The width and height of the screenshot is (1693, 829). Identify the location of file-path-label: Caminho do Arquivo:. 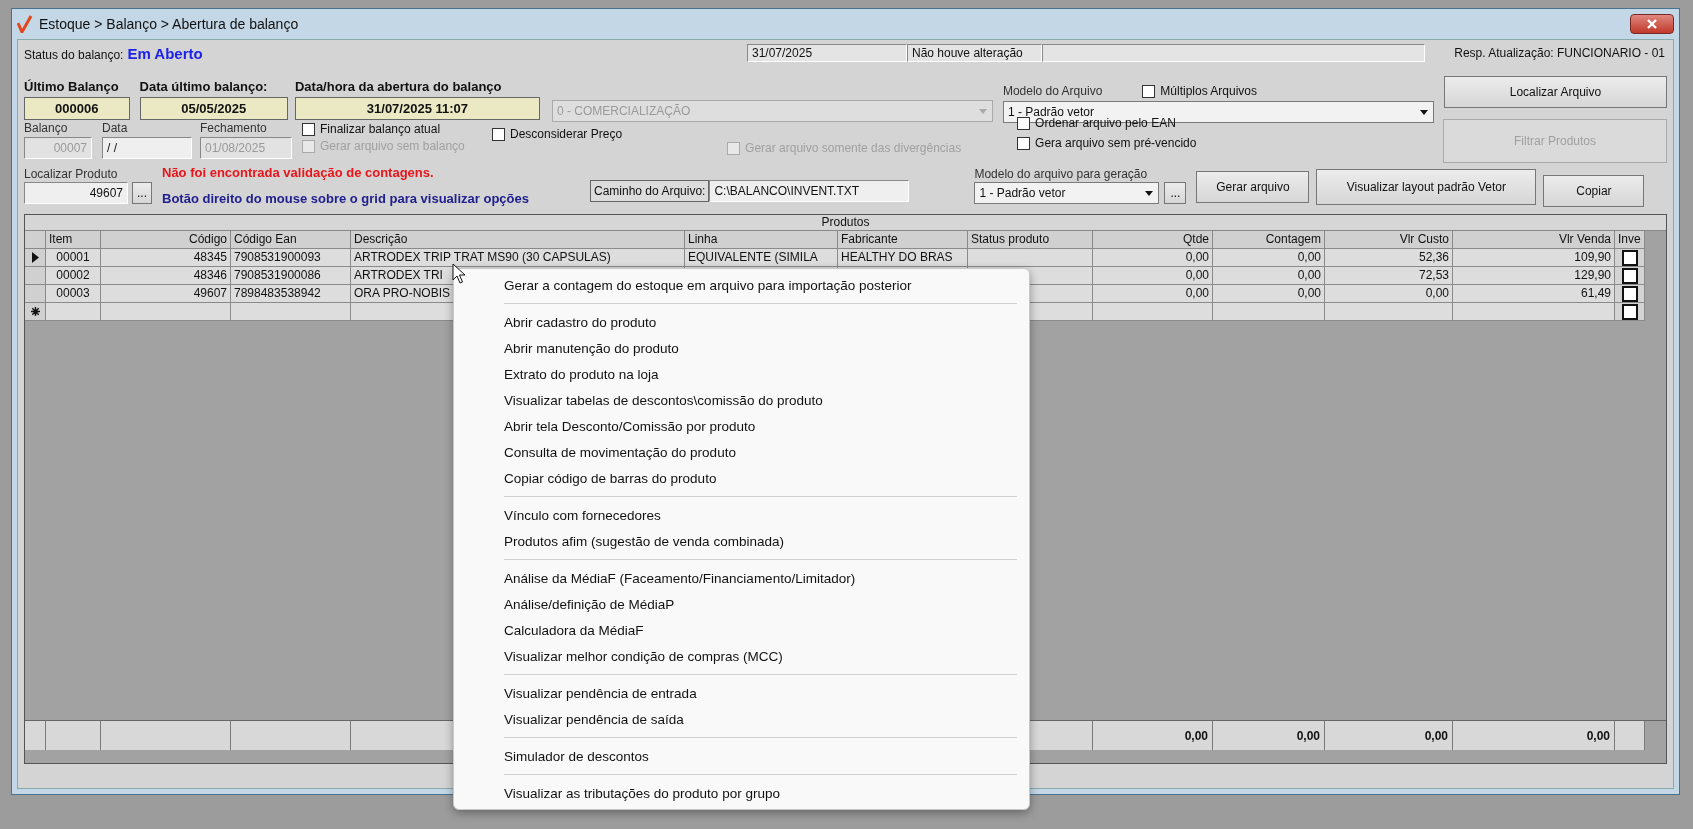
(650, 191).